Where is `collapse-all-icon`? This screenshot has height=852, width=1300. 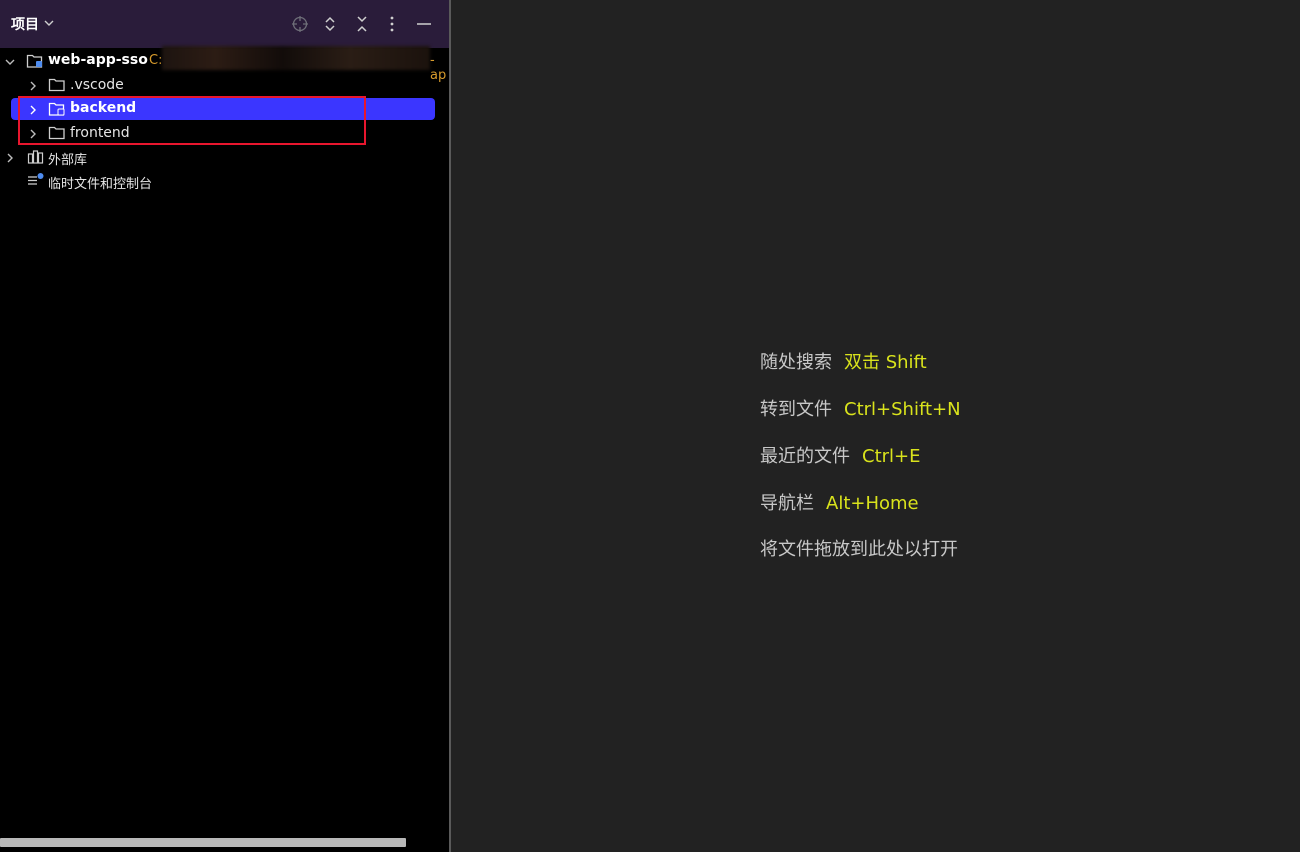 collapse-all-icon is located at coordinates (362, 24).